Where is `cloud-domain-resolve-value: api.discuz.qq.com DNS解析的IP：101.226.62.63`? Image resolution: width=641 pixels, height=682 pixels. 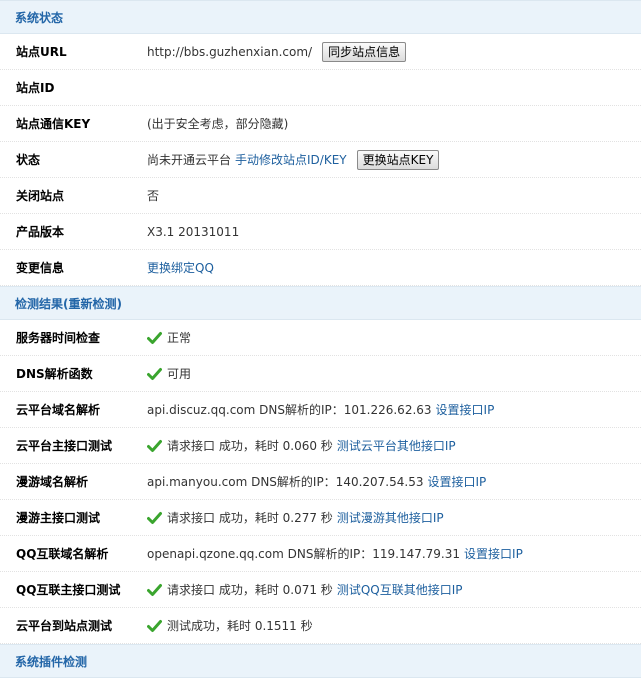 cloud-domain-resolve-value: api.discuz.qq.com DNS解析的IP：101.226.62.63 is located at coordinates (289, 410).